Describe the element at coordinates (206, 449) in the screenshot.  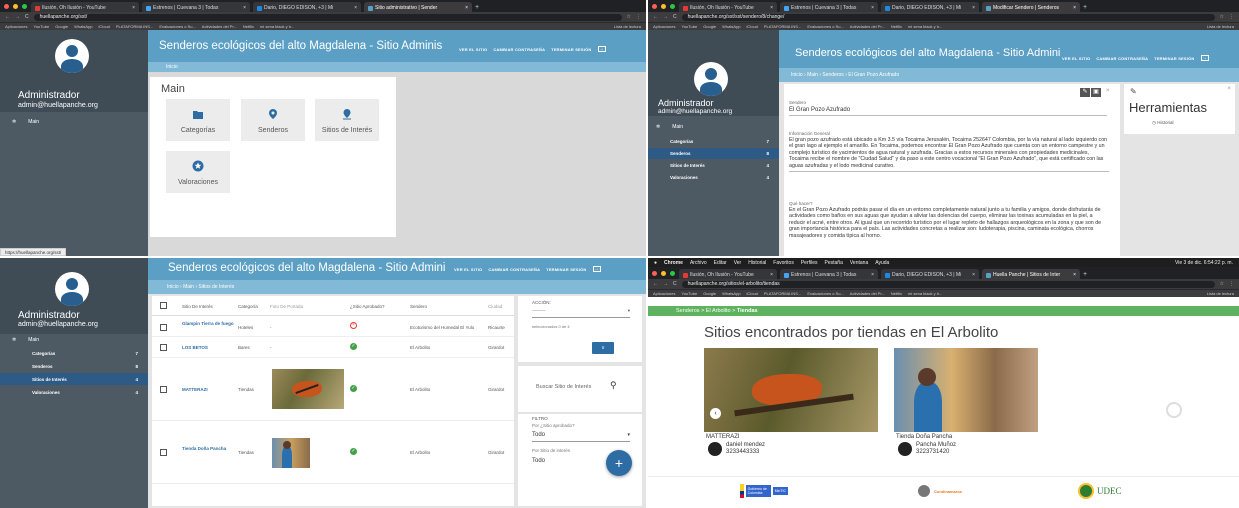
I see `sitio-name-link: Tienda Doña Pancha` at that location.